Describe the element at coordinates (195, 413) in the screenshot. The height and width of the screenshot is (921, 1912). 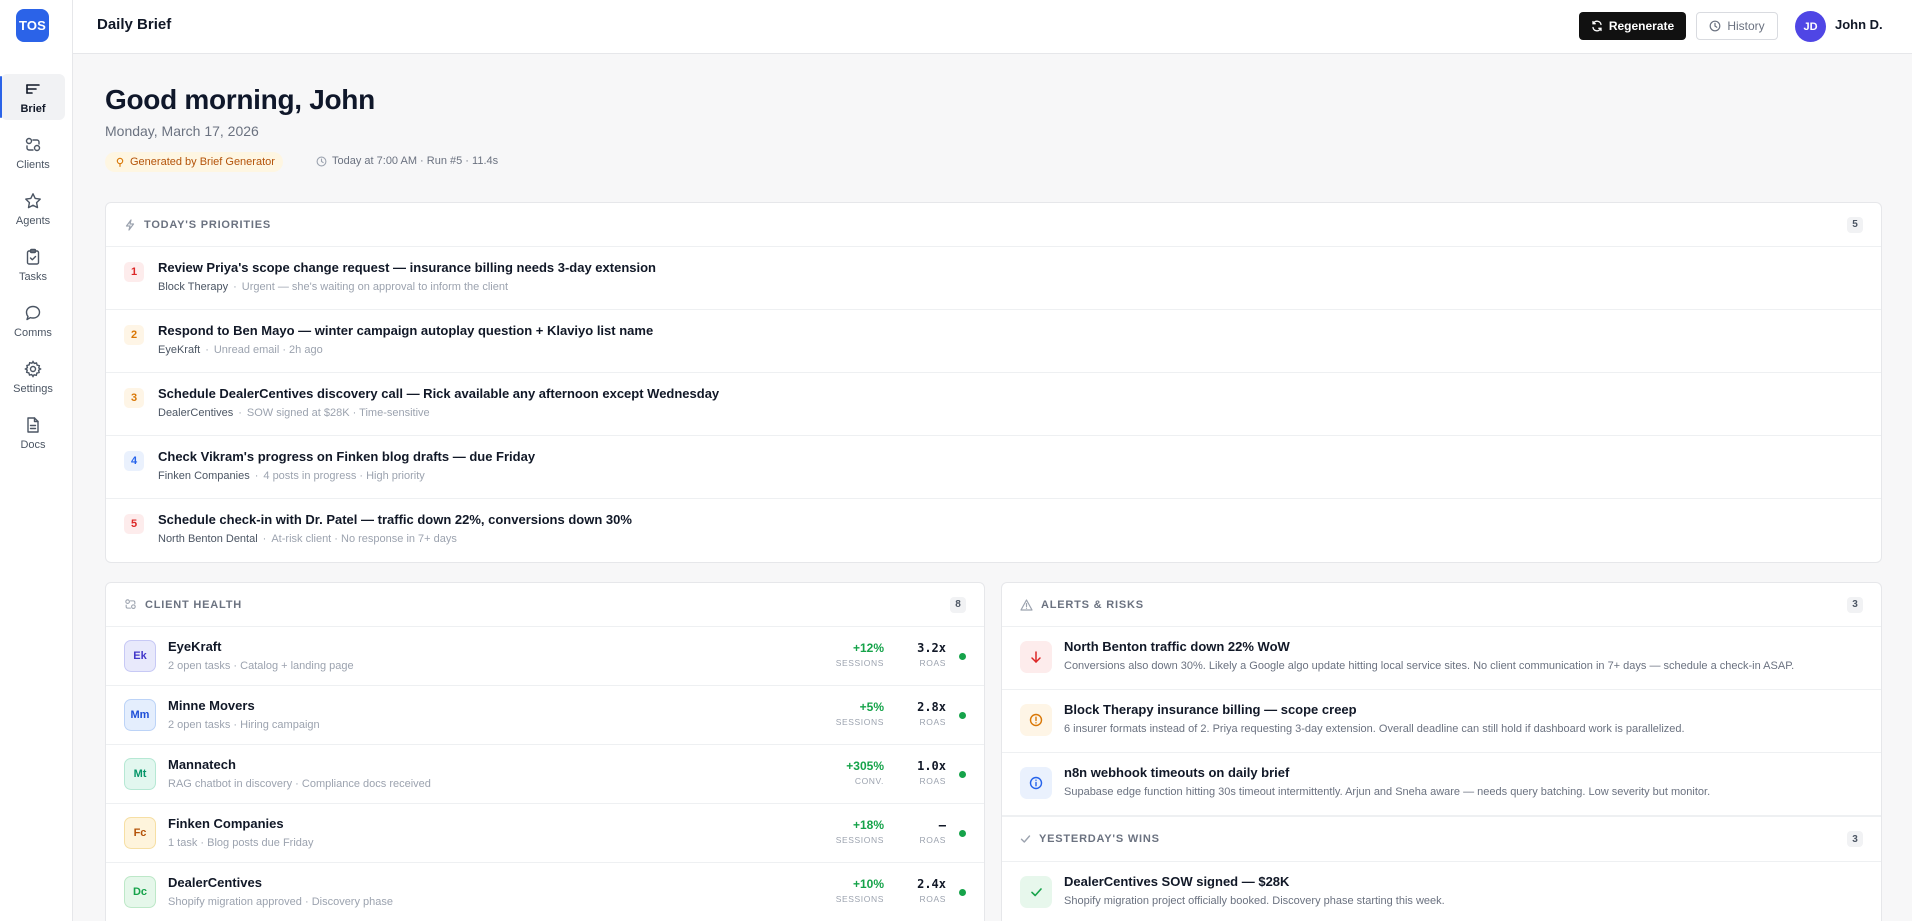
I see `priority-client: DealerCentives` at that location.